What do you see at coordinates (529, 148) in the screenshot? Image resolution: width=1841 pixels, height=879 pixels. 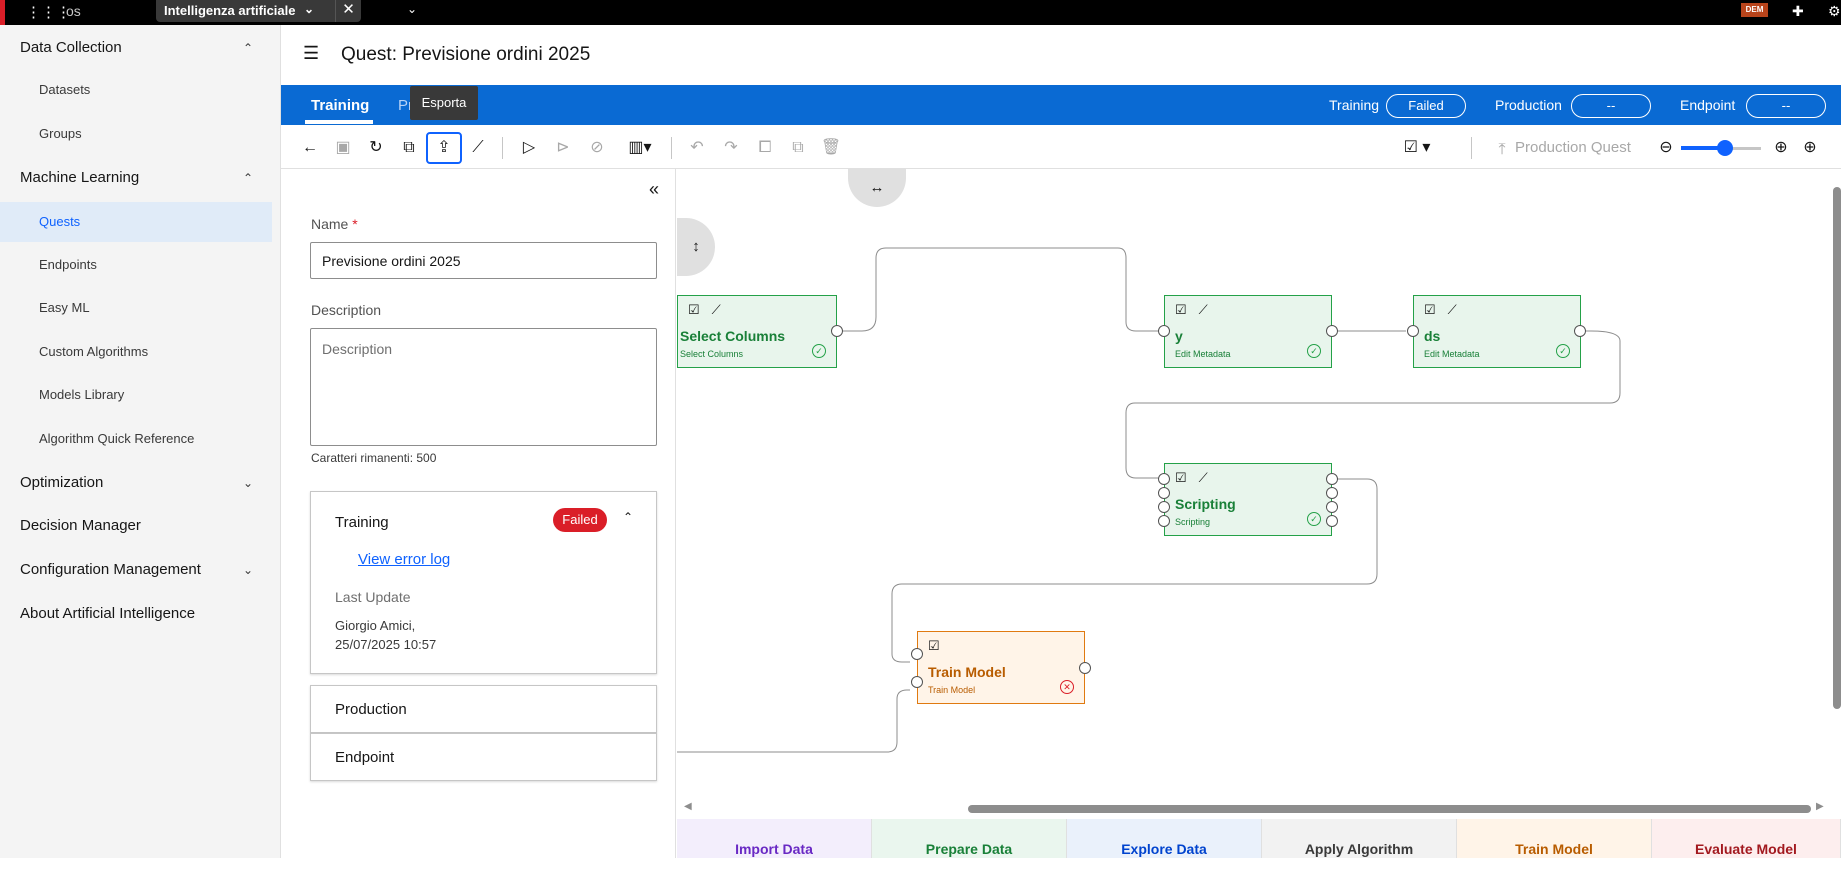 I see `run-icon: ▷` at bounding box center [529, 148].